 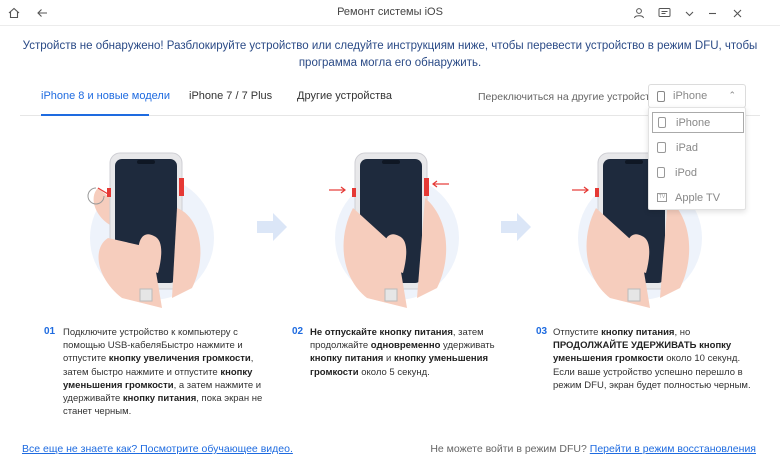 I want to click on device-dropdown: iPhone iPad iPod TV Apple TV, so click(x=697, y=158).